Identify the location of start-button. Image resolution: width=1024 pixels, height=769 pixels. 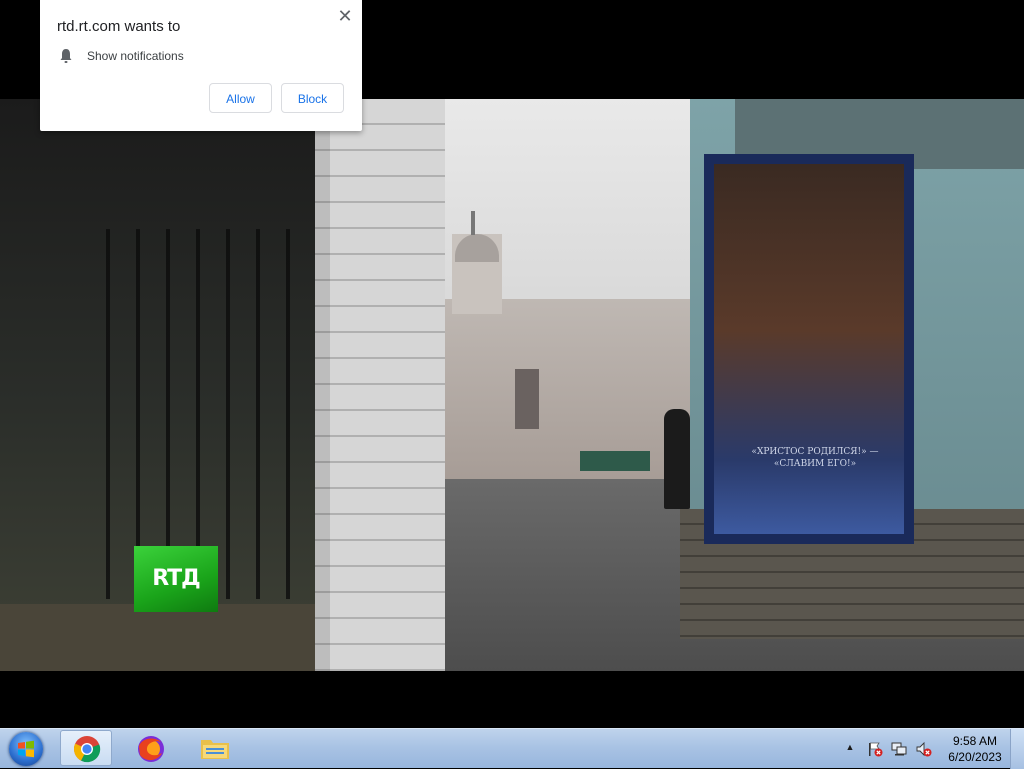
(26, 749).